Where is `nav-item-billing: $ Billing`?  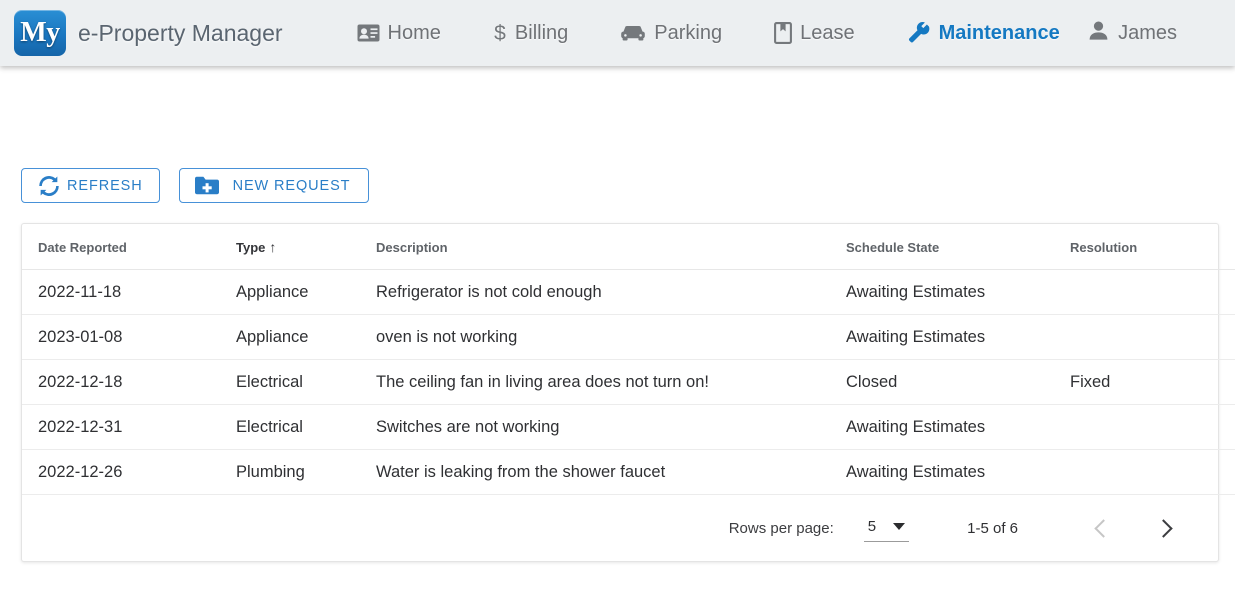 nav-item-billing: $ Billing is located at coordinates (530, 33).